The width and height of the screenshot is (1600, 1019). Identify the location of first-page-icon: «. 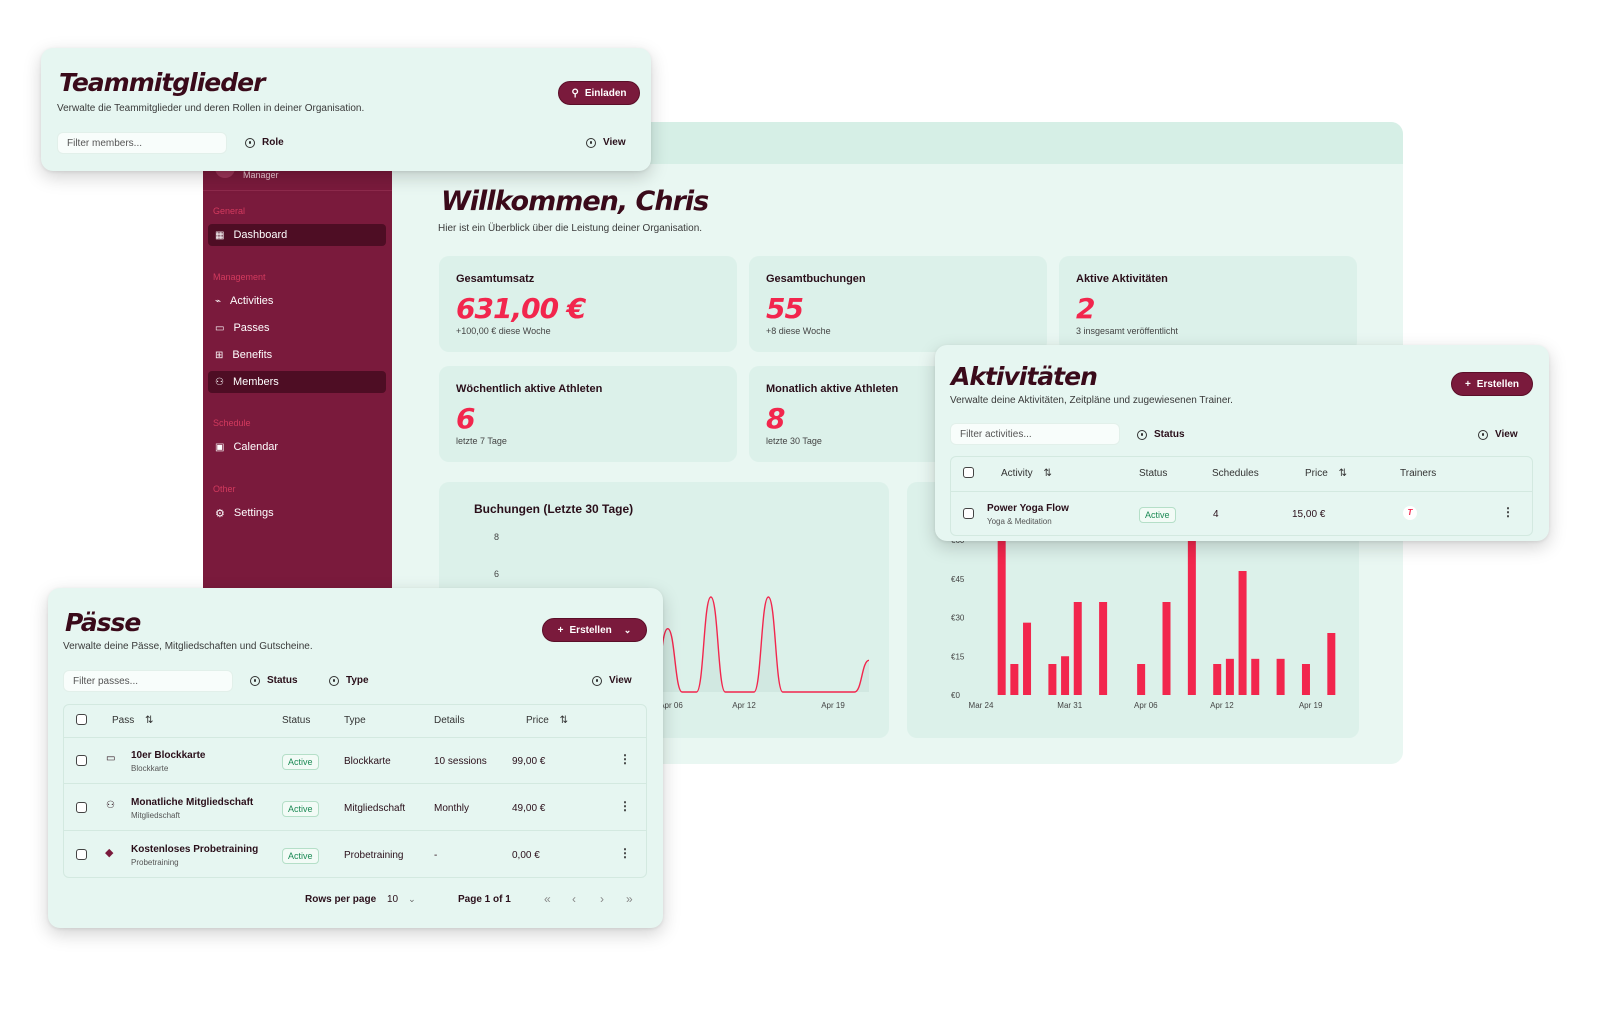
(547, 899).